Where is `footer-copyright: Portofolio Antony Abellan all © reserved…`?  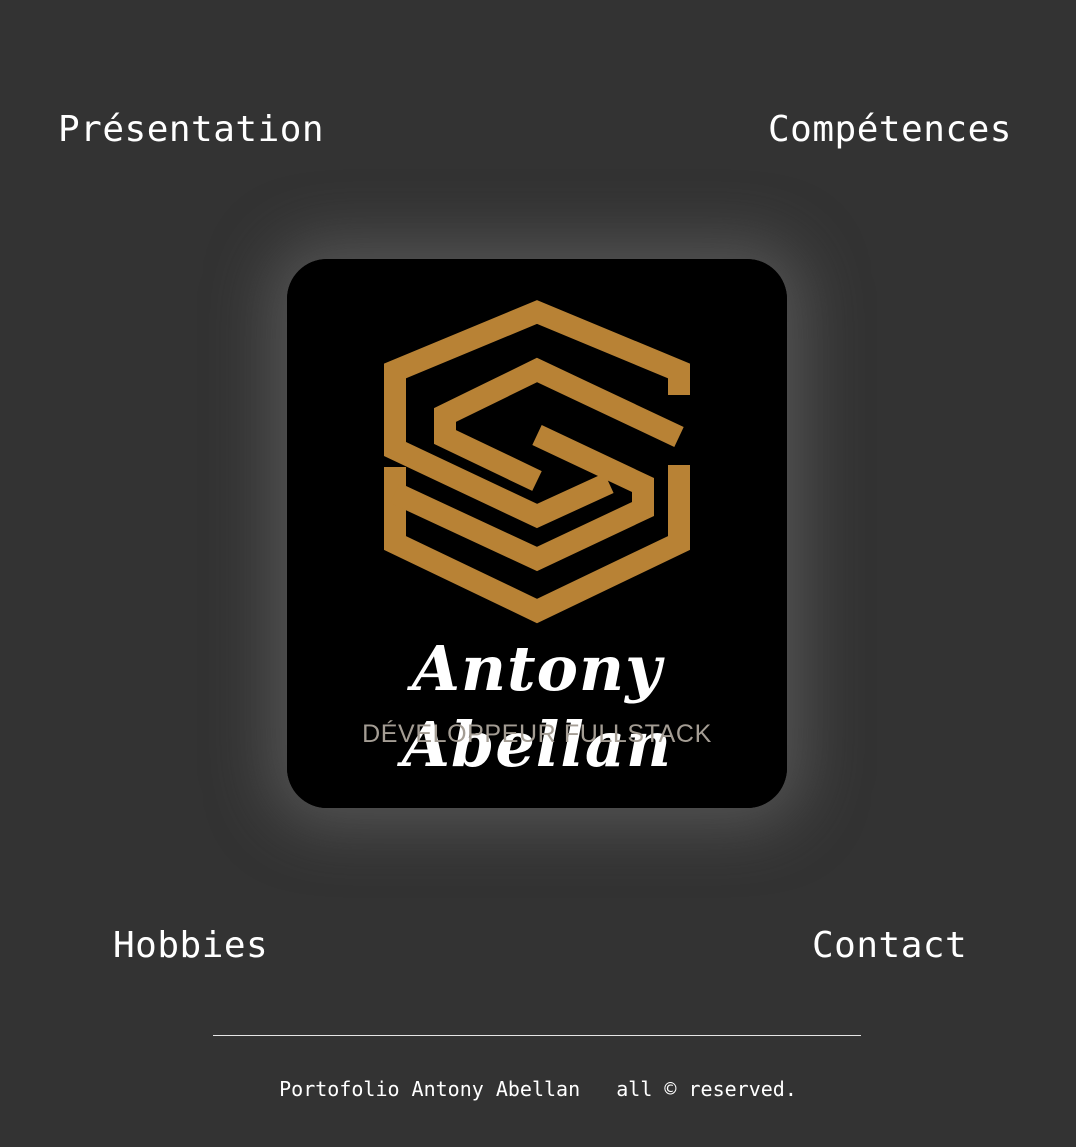 footer-copyright: Portofolio Antony Abellan all © reserved… is located at coordinates (538, 1089).